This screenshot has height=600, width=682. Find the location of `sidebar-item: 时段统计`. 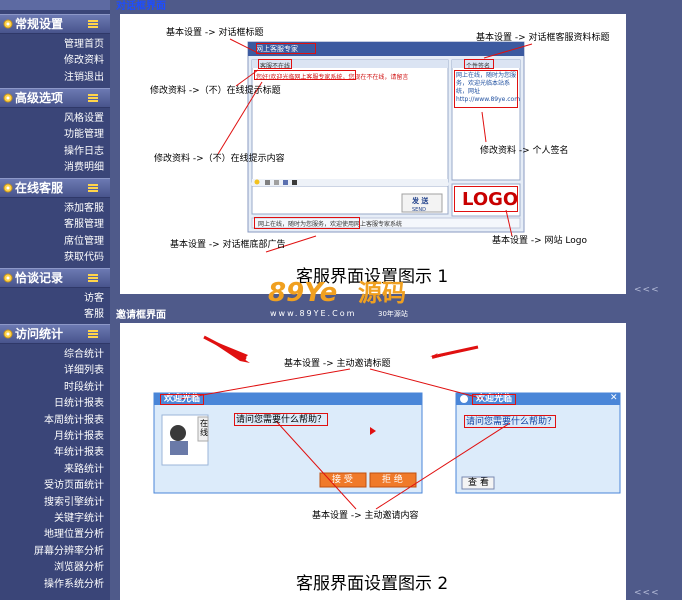

sidebar-item: 时段统计 is located at coordinates (84, 388).